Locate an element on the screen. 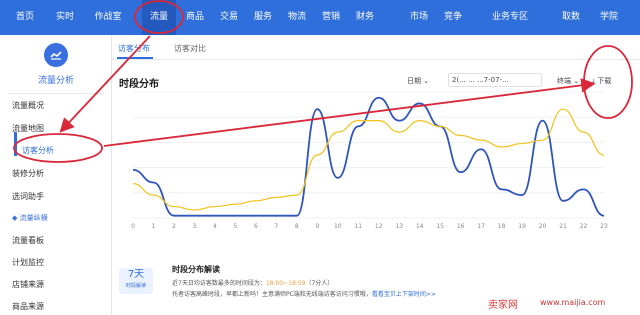 This screenshot has width=640, height=315. annotation-circle-traffic-tab is located at coordinates (159, 17).